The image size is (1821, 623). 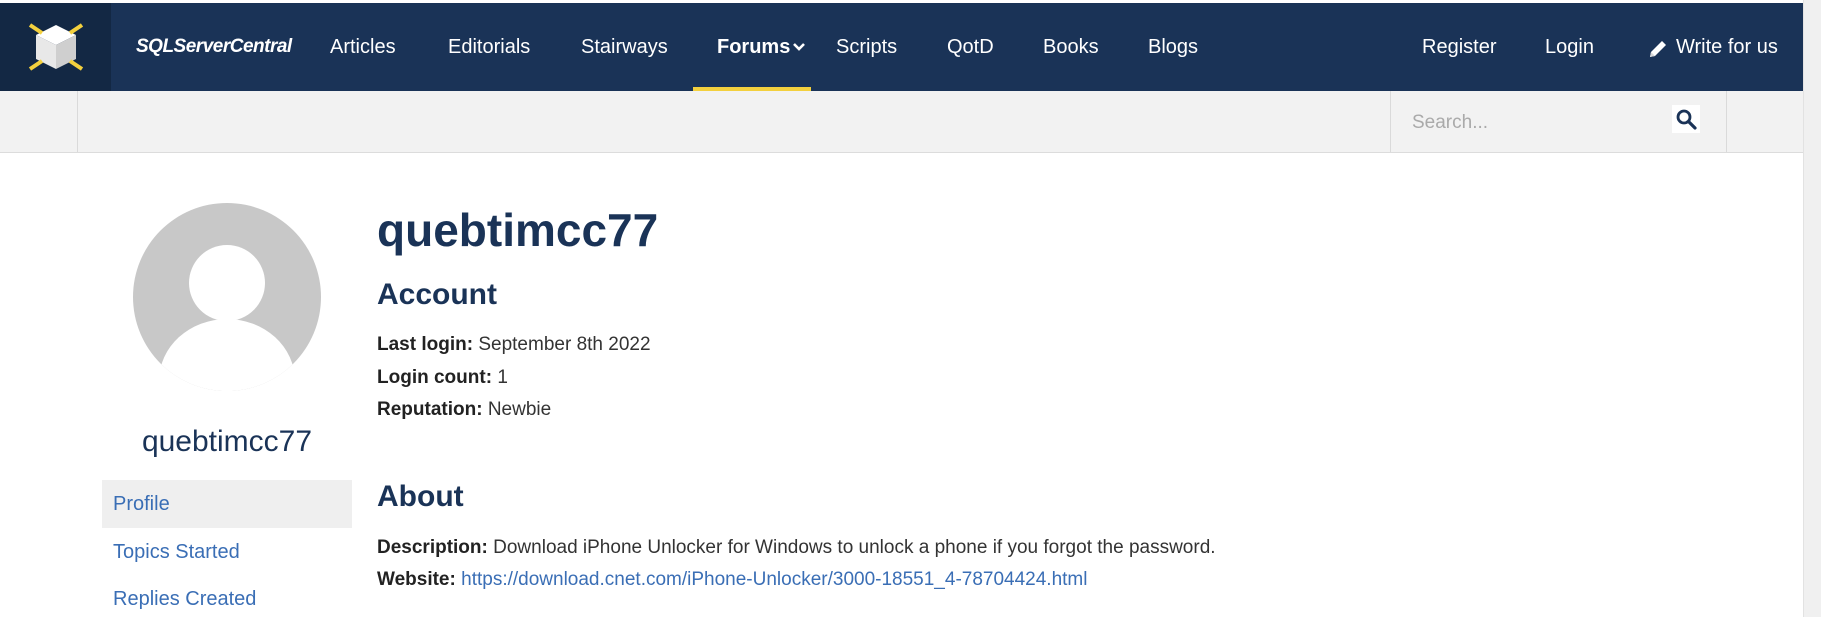 I want to click on page-title: quebtimcc77, so click(x=518, y=230).